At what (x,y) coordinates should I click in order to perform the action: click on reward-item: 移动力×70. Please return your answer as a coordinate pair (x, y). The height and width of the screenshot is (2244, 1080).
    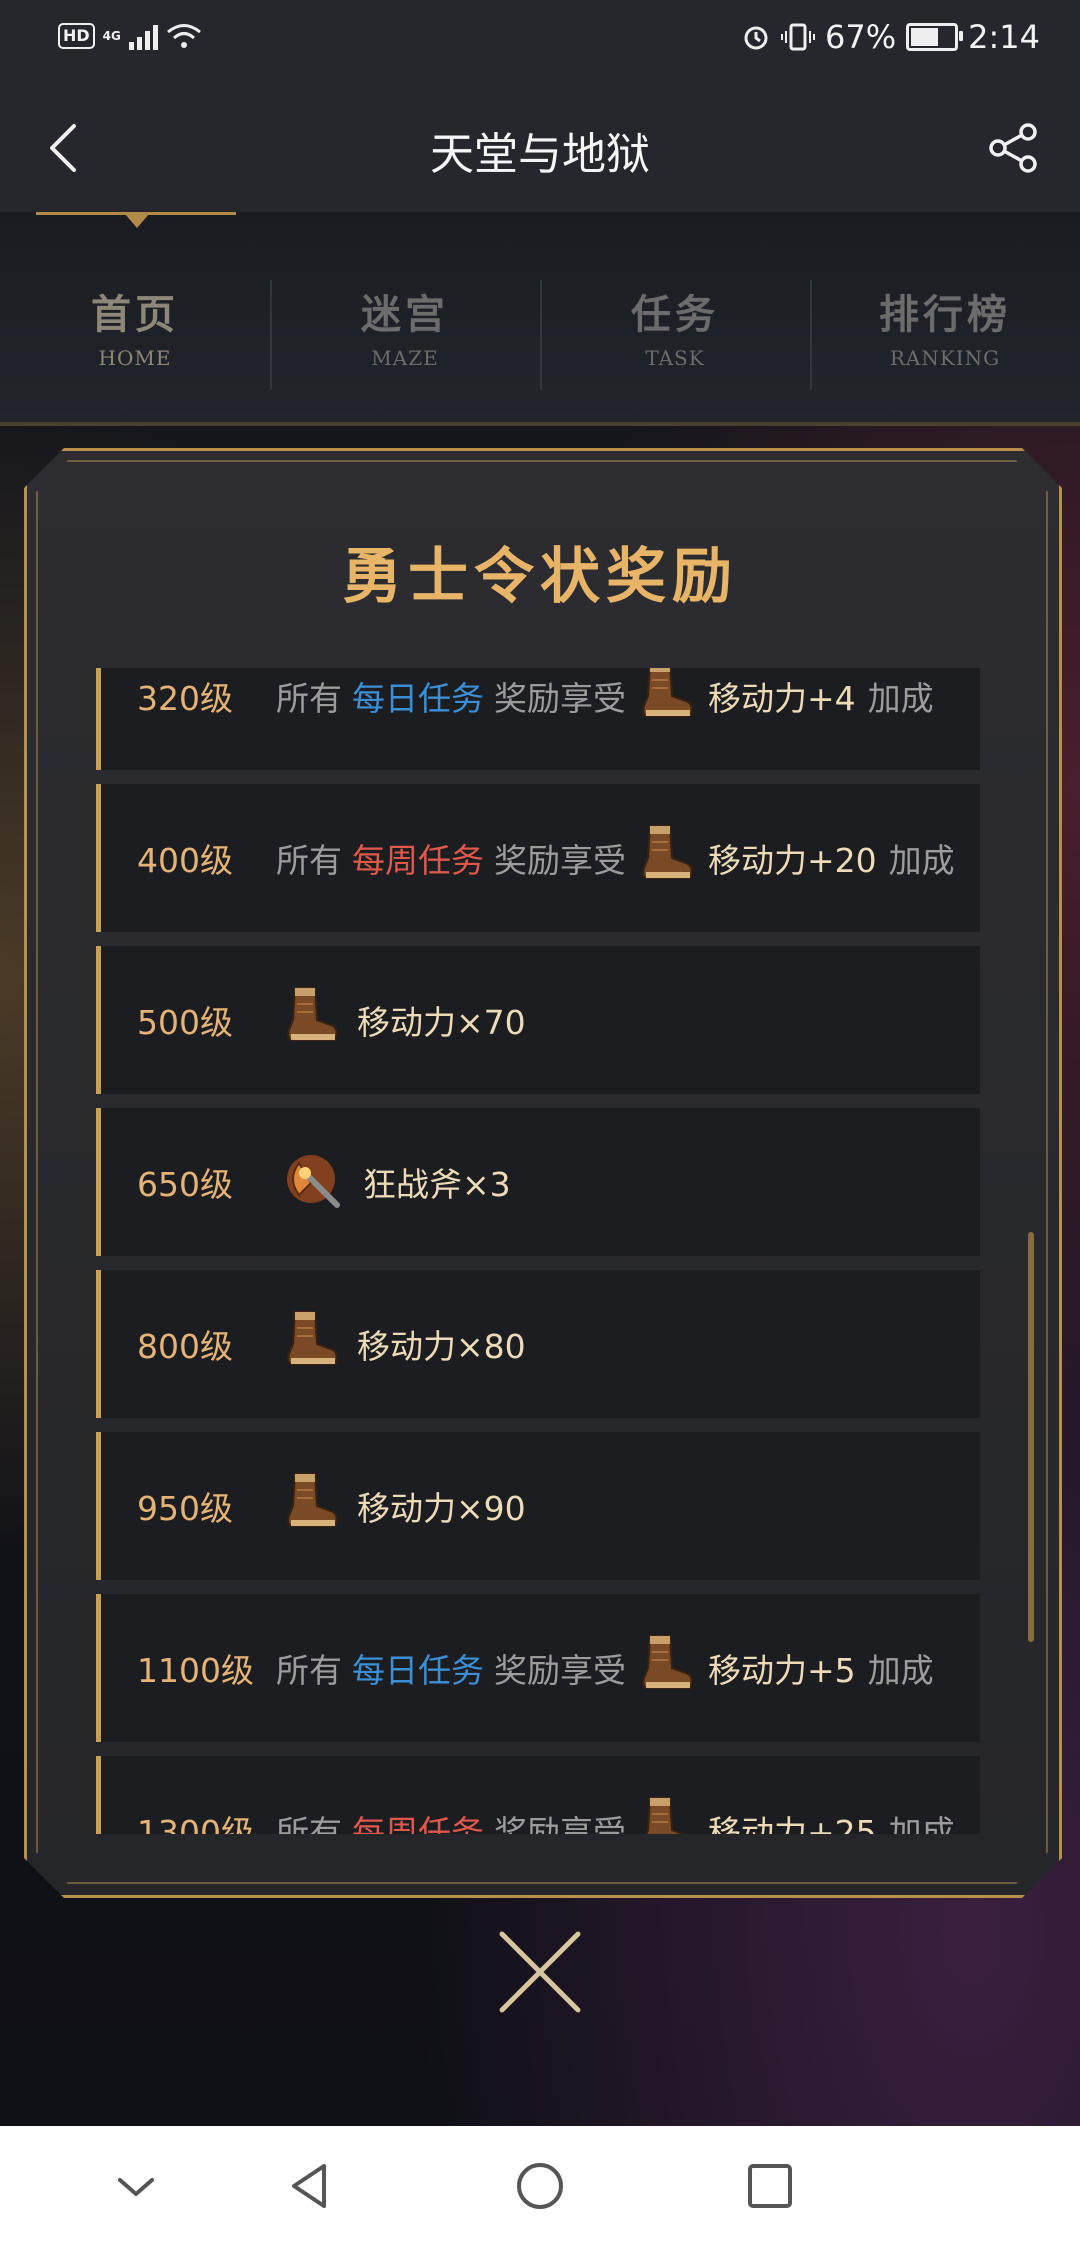
    Looking at the image, I should click on (403, 1020).